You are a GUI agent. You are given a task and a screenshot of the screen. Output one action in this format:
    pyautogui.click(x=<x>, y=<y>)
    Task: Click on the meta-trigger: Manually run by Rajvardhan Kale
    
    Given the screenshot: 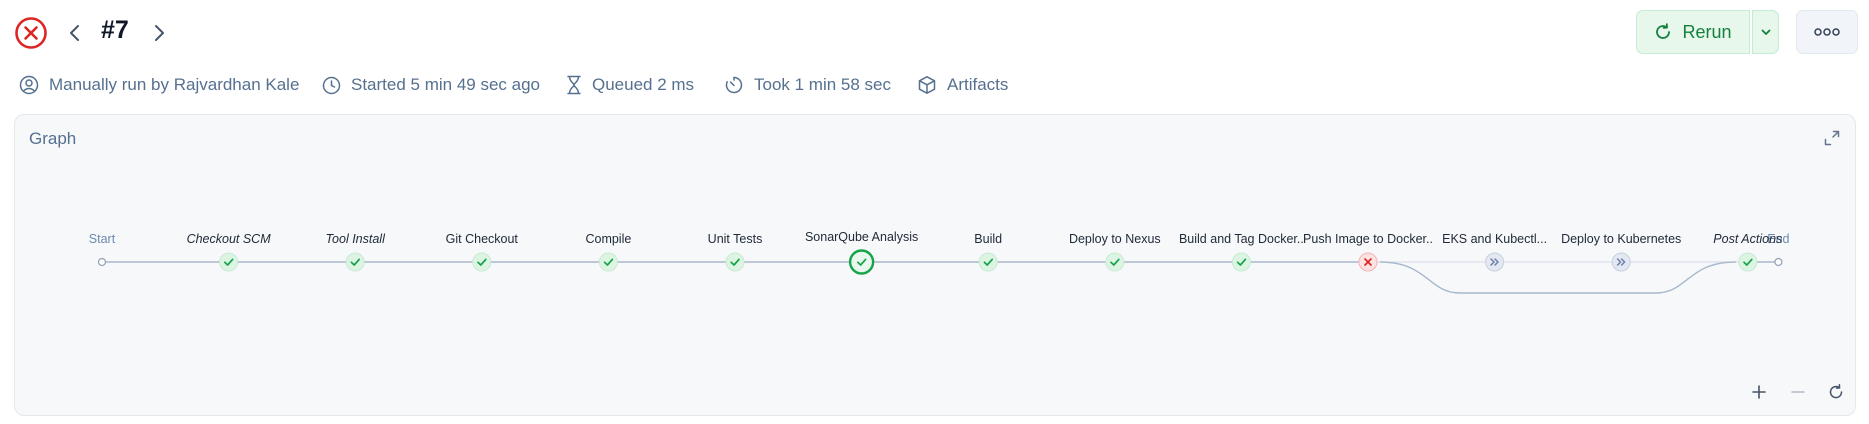 What is the action you would take?
    pyautogui.click(x=159, y=85)
    